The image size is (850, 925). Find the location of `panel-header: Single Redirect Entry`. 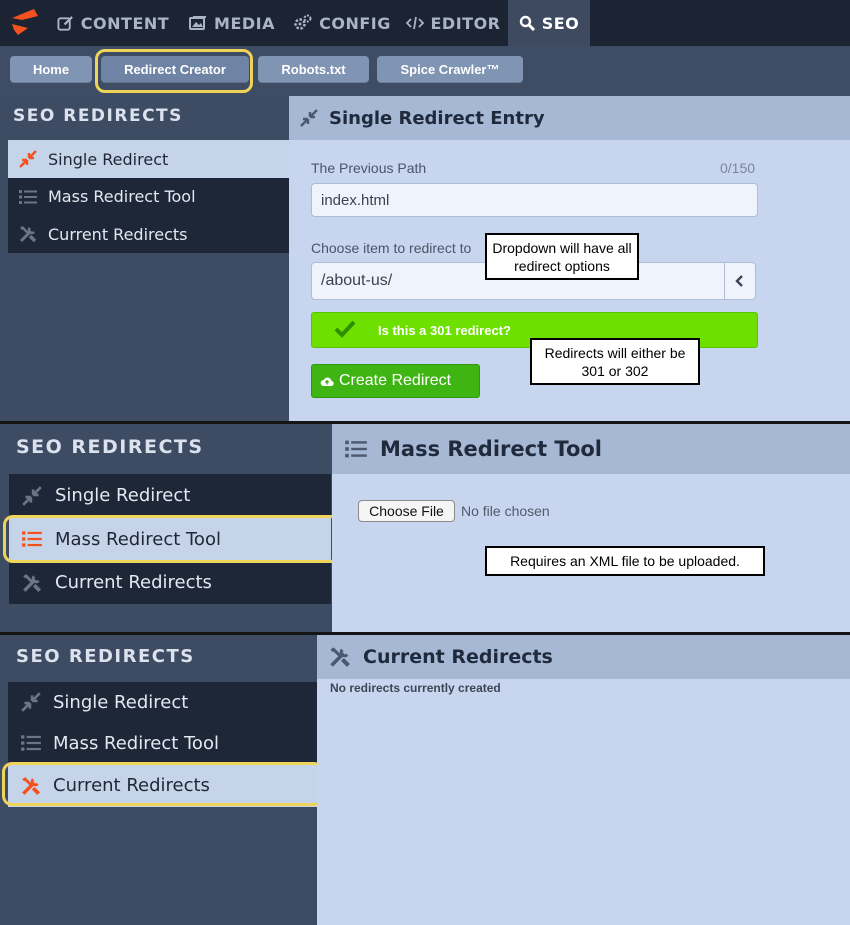

panel-header: Single Redirect Entry is located at coordinates (569, 118).